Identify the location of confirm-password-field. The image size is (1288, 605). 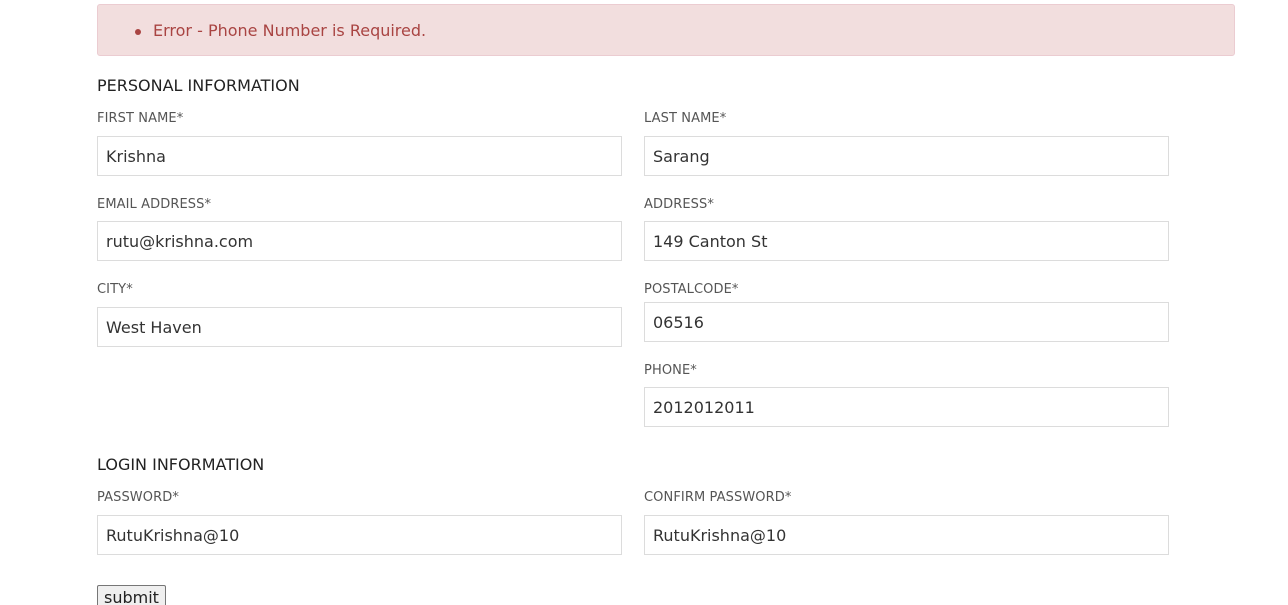
(906, 535).